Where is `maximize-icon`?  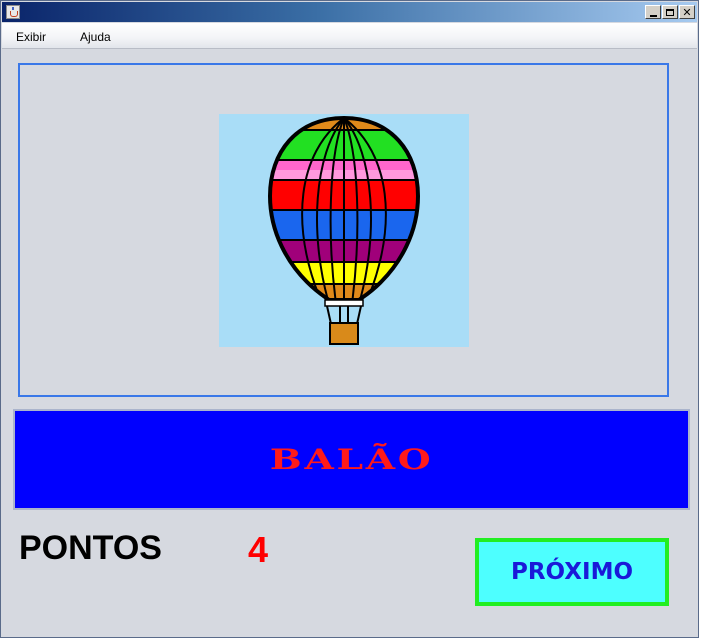
maximize-icon is located at coordinates (670, 12).